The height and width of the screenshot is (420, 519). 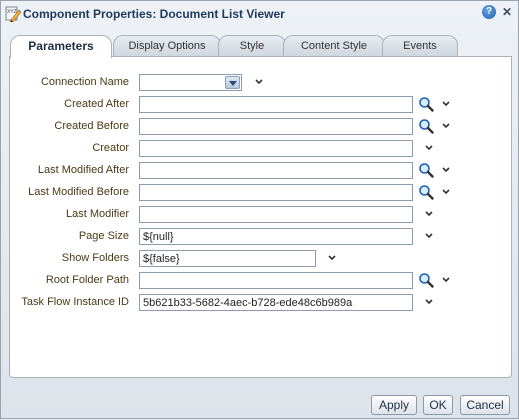 I want to click on param-row-task-flow-instance-id: Task Flow Instance ID, so click(x=261, y=303).